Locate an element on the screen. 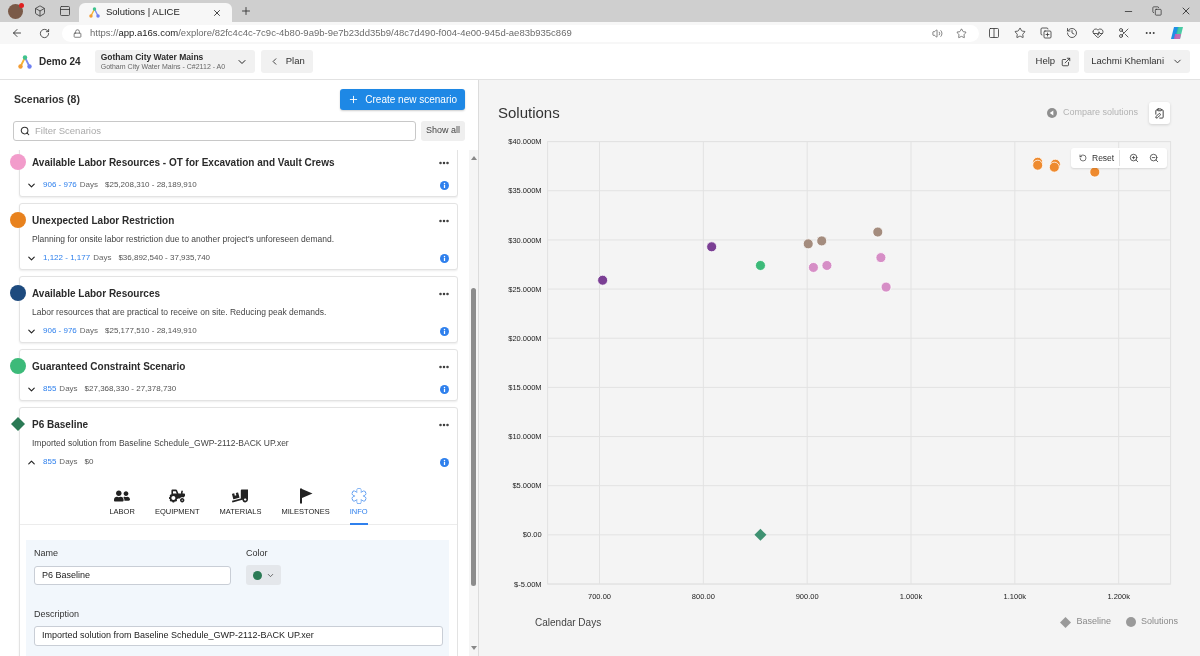 The width and height of the screenshot is (1200, 656). scenario-title: Unexpected Labor Restriction is located at coordinates (103, 221).